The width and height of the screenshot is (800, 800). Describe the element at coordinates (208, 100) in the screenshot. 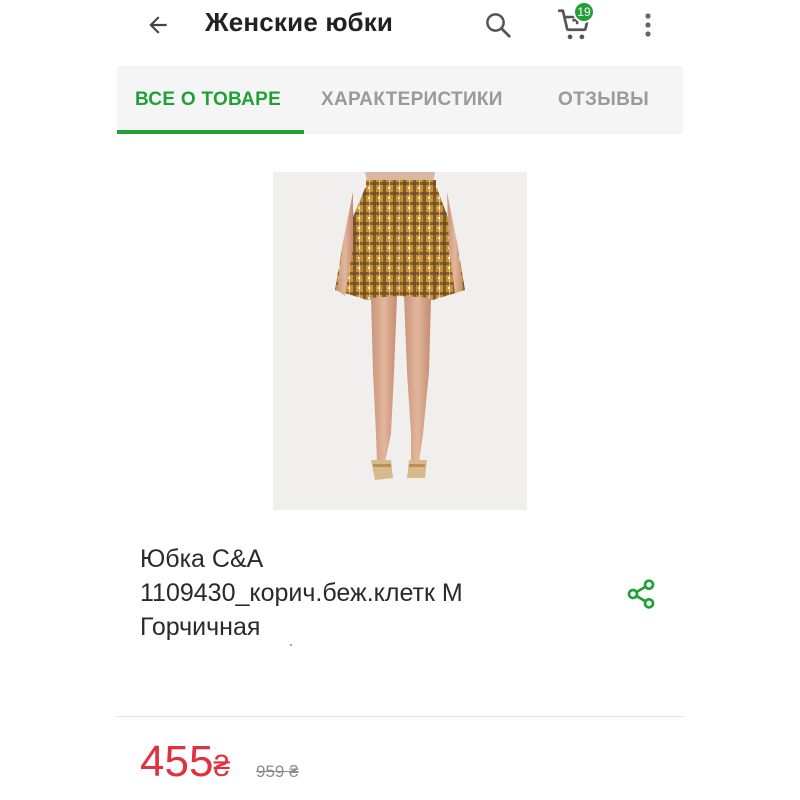

I see `tab-all-about-product: ВСЕ О ТОВАРЕ` at that location.